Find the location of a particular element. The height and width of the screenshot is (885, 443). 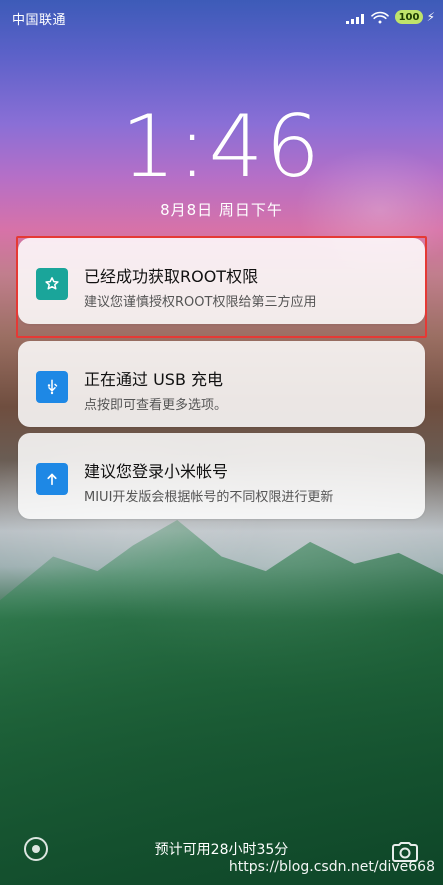

battery-estimate: 预计可用28小时35分 is located at coordinates (221, 850).